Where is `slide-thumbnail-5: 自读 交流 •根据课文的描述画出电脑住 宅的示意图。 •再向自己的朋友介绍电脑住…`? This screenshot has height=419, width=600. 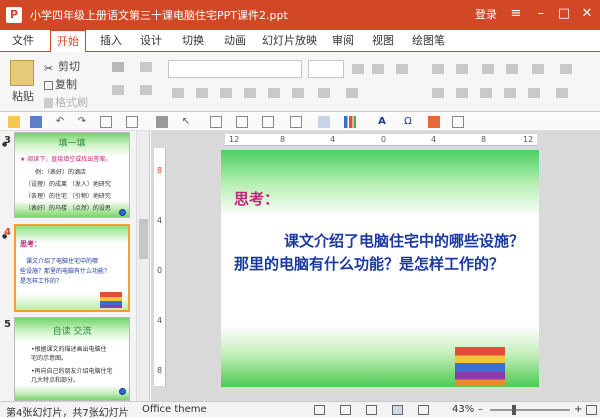 slide-thumbnail-5: 自读 交流 •根据课文的描述画出电脑住 宅的示意图。 •再向自己的朋友介绍电脑住… is located at coordinates (72, 359).